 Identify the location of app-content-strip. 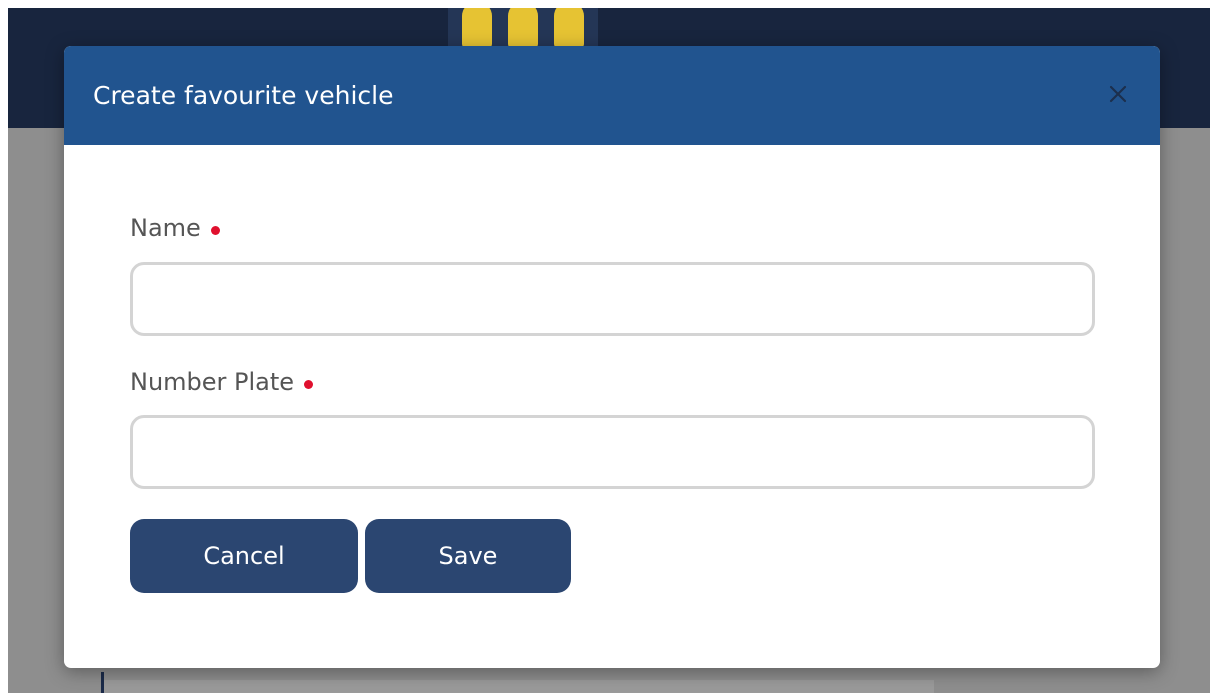
(519, 686).